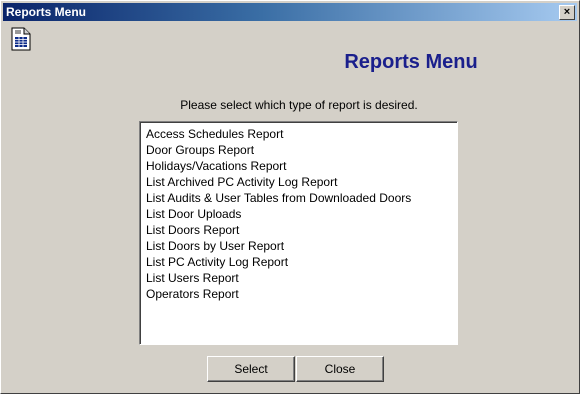 The height and width of the screenshot is (394, 580). What do you see at coordinates (411, 62) in the screenshot?
I see `page-title: Reports Menu` at bounding box center [411, 62].